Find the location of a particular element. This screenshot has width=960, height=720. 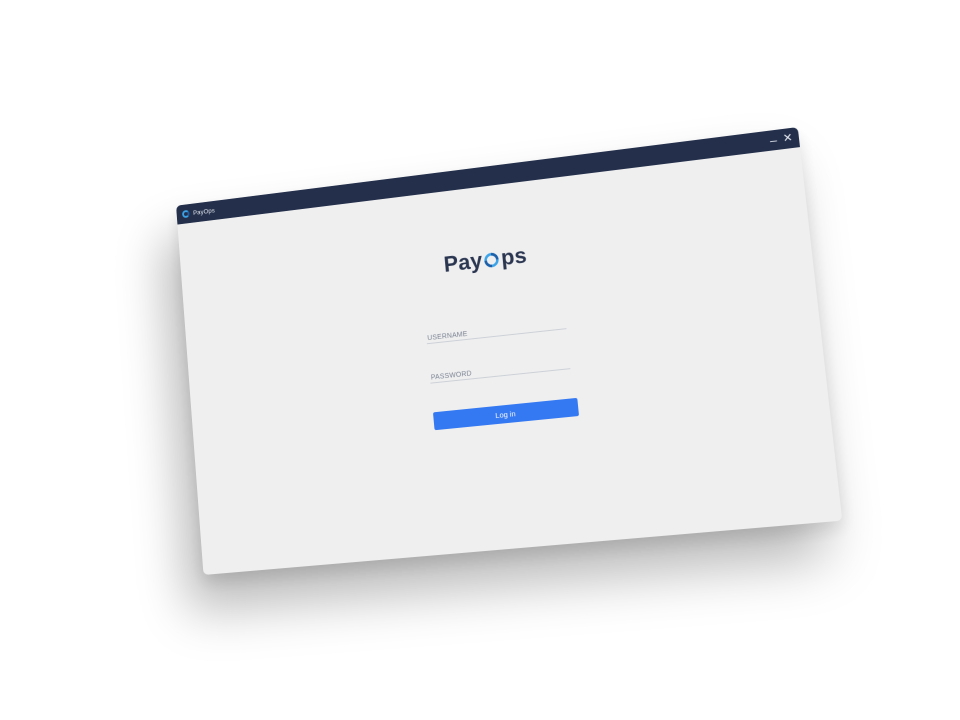

logo-swirl-icon is located at coordinates (492, 260).